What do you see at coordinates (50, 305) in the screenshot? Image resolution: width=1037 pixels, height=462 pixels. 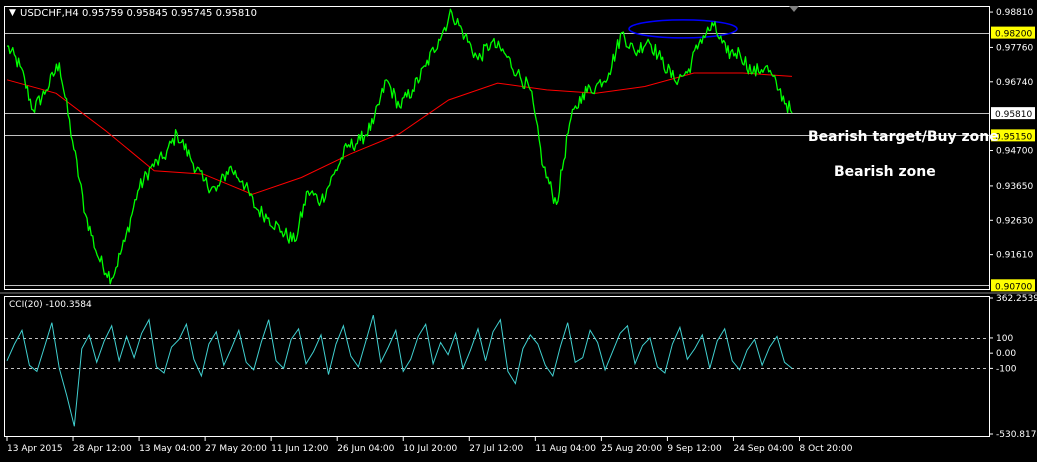 I see `cci-header: CCI(20) -100.3584` at bounding box center [50, 305].